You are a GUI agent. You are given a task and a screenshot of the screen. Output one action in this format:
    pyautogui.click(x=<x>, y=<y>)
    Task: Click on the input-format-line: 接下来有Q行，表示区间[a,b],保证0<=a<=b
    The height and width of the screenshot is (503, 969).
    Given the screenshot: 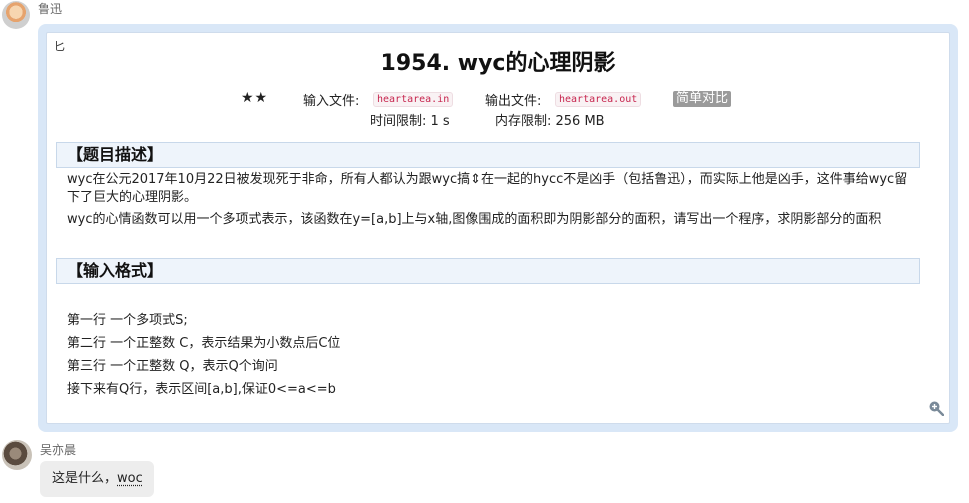 What is the action you would take?
    pyautogui.click(x=201, y=389)
    